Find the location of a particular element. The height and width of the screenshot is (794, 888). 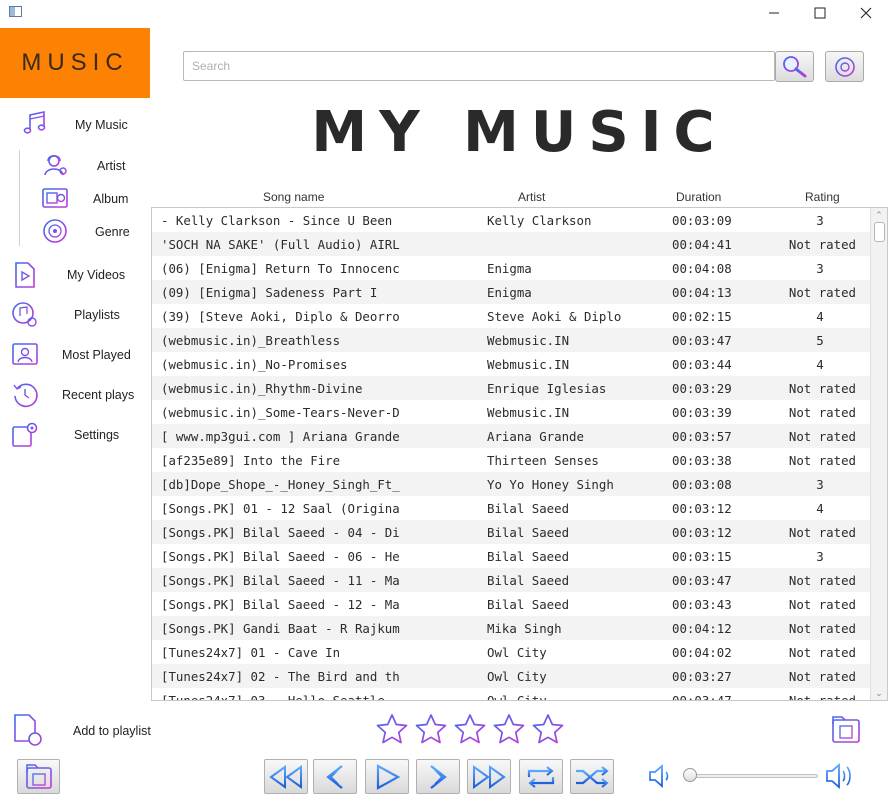

song-cell: [Songs.PK] 01 - 12 Saal (Origina is located at coordinates (280, 508).